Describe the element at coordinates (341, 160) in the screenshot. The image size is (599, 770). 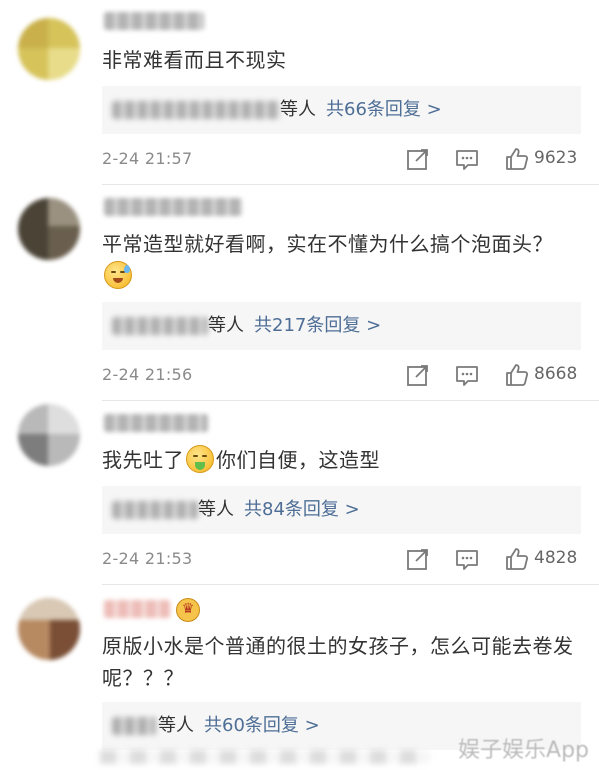
I see `comment-meta: 2-24 21:57 9623` at that location.